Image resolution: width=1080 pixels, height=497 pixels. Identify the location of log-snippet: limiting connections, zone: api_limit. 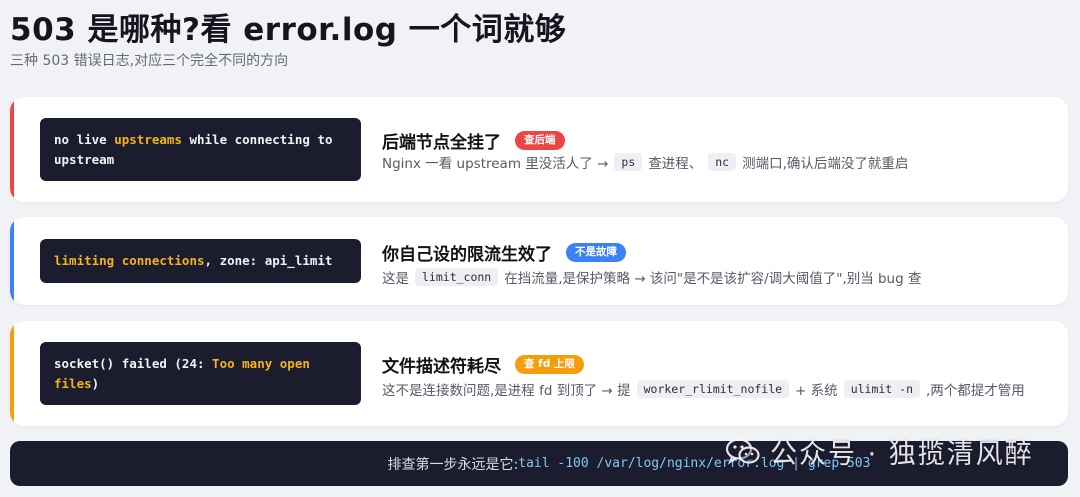
(200, 261).